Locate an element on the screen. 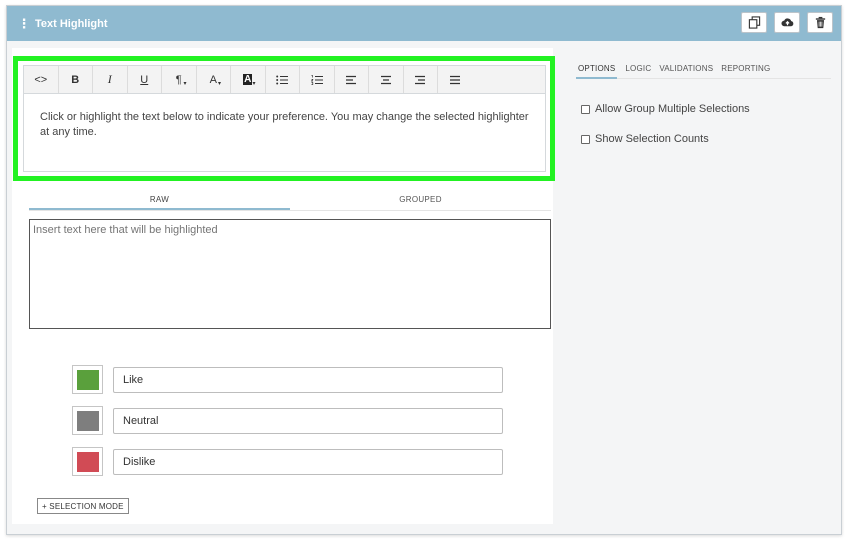 This screenshot has width=849, height=542. code-view-button: <> is located at coordinates (41, 79).